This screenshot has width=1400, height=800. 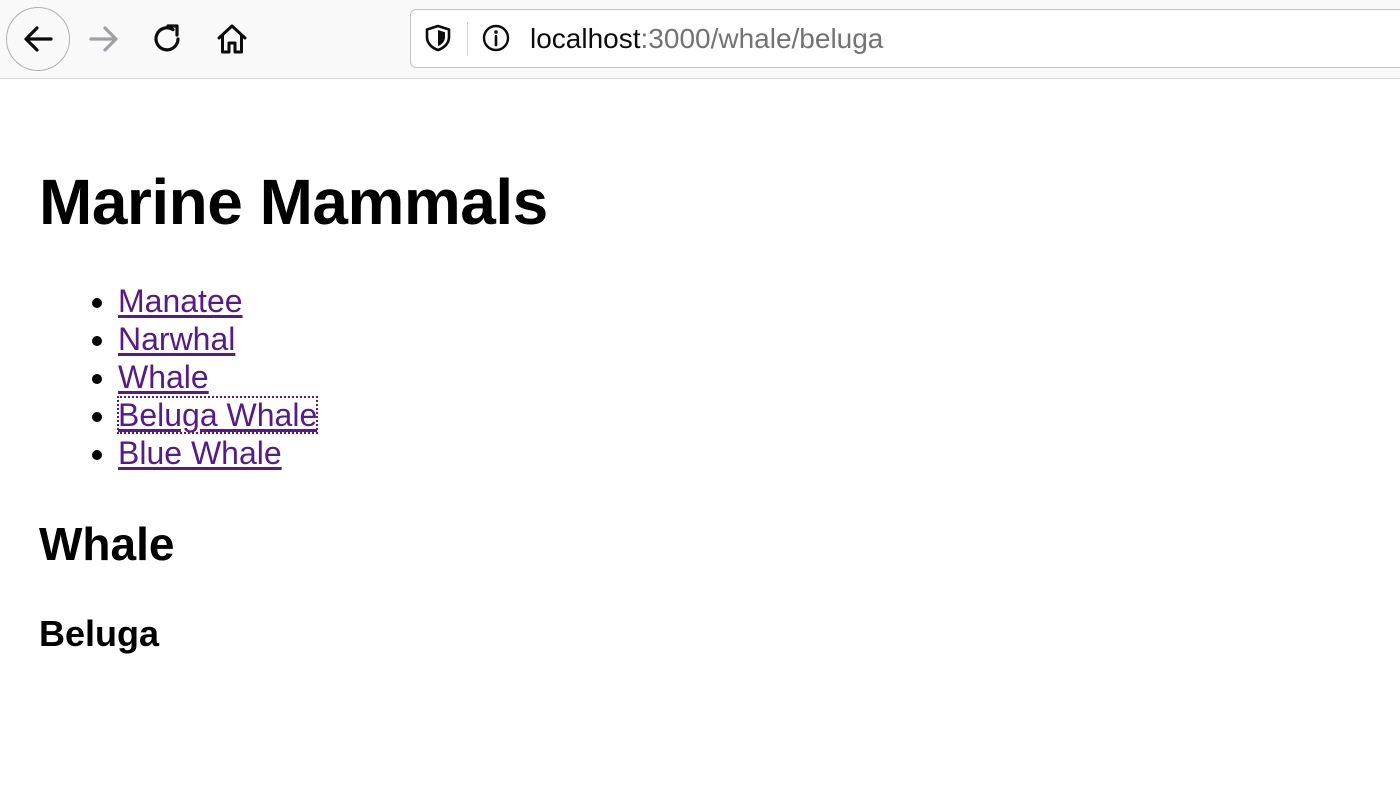 I want to click on narwhal-link: Narwhal, so click(x=176, y=339).